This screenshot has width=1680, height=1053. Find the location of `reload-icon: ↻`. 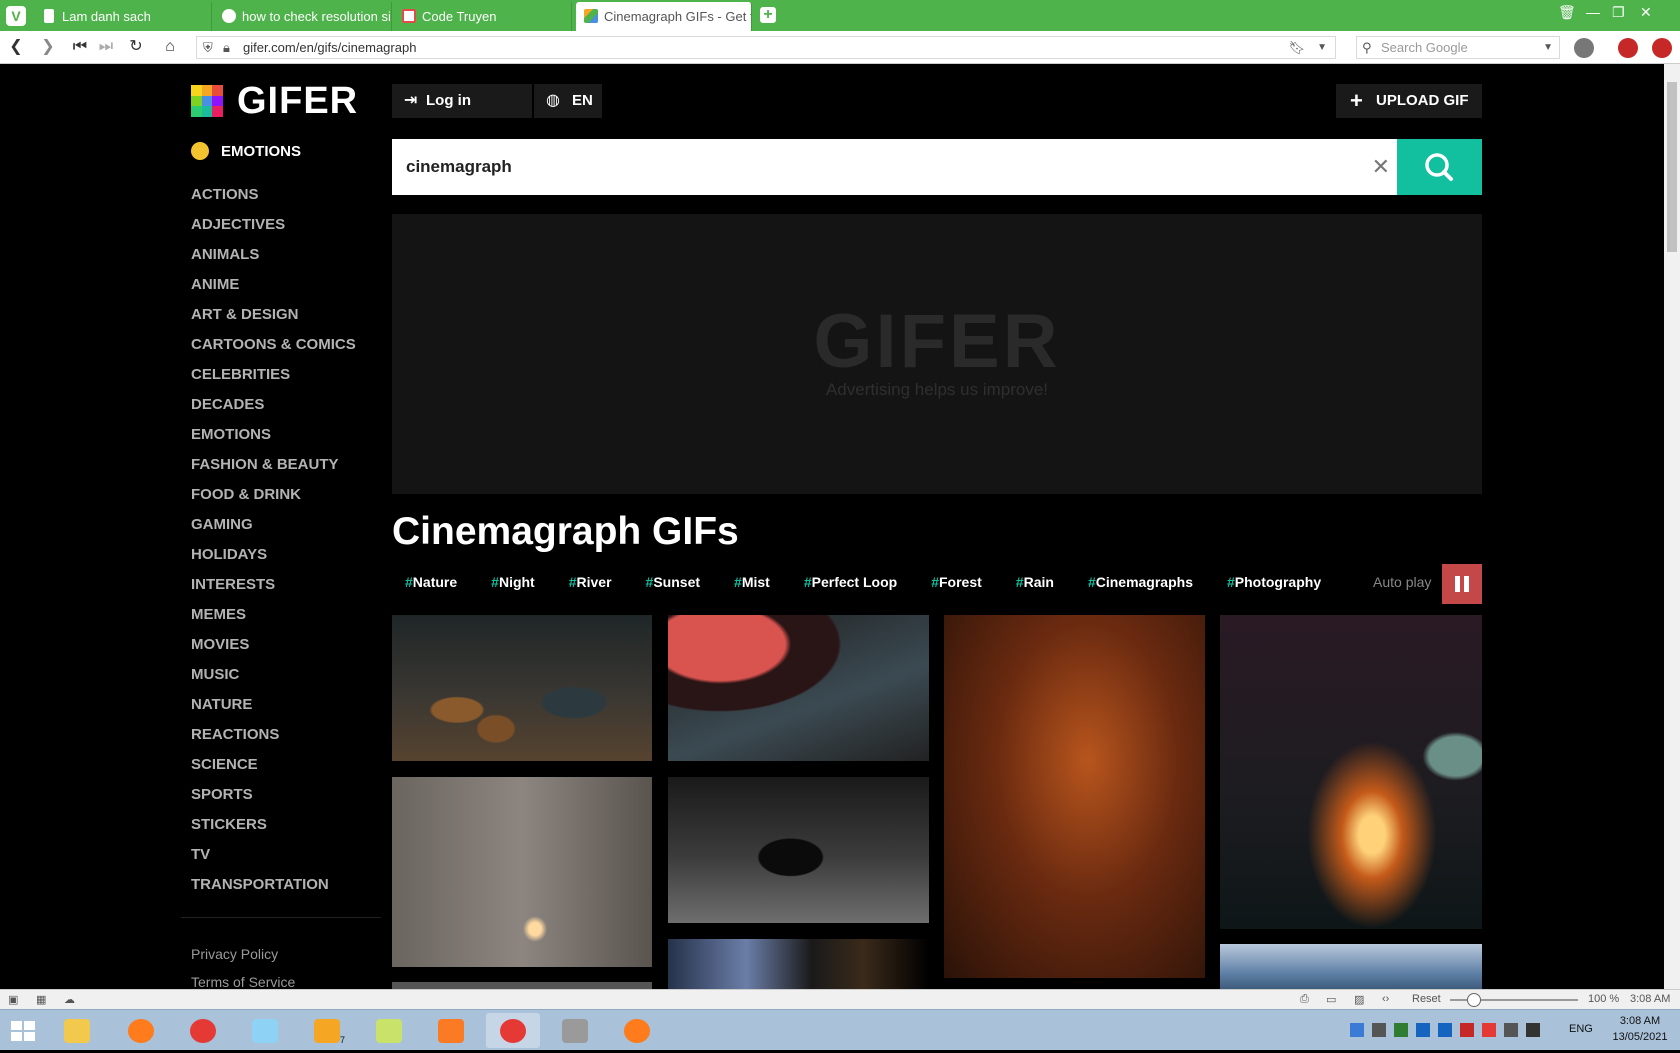

reload-icon: ↻ is located at coordinates (136, 47).